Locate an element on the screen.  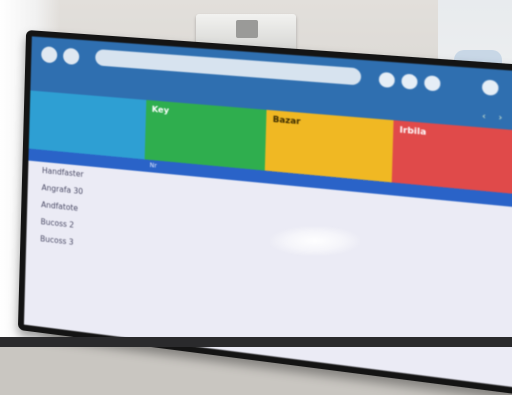
refresh-icon is located at coordinates (386, 80).